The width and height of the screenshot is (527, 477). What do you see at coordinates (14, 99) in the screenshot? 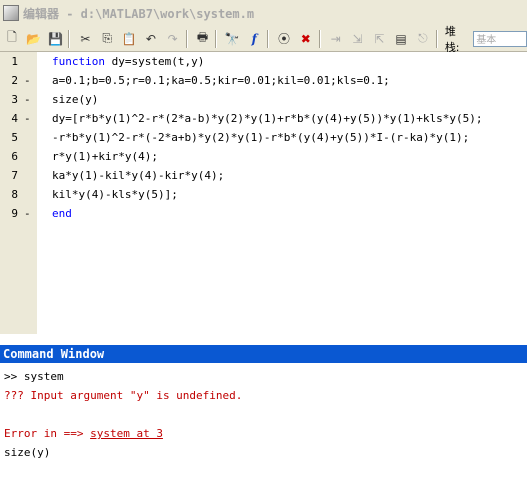
I see `line-number: 3` at bounding box center [14, 99].